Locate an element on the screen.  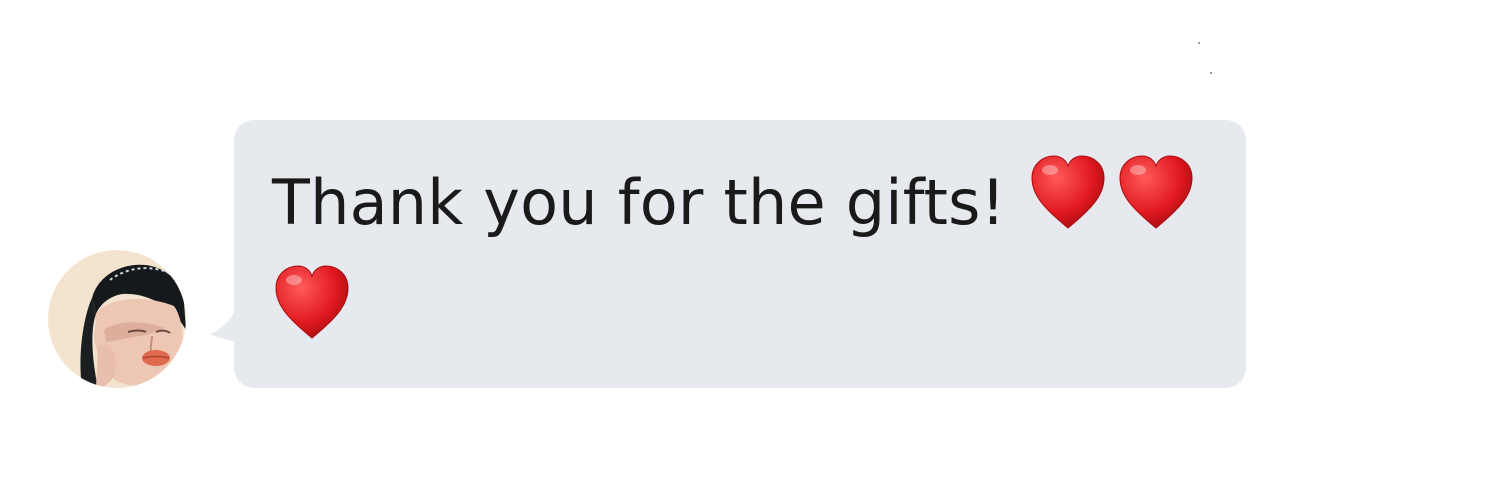
avatar-photo-icon is located at coordinates (117, 319).